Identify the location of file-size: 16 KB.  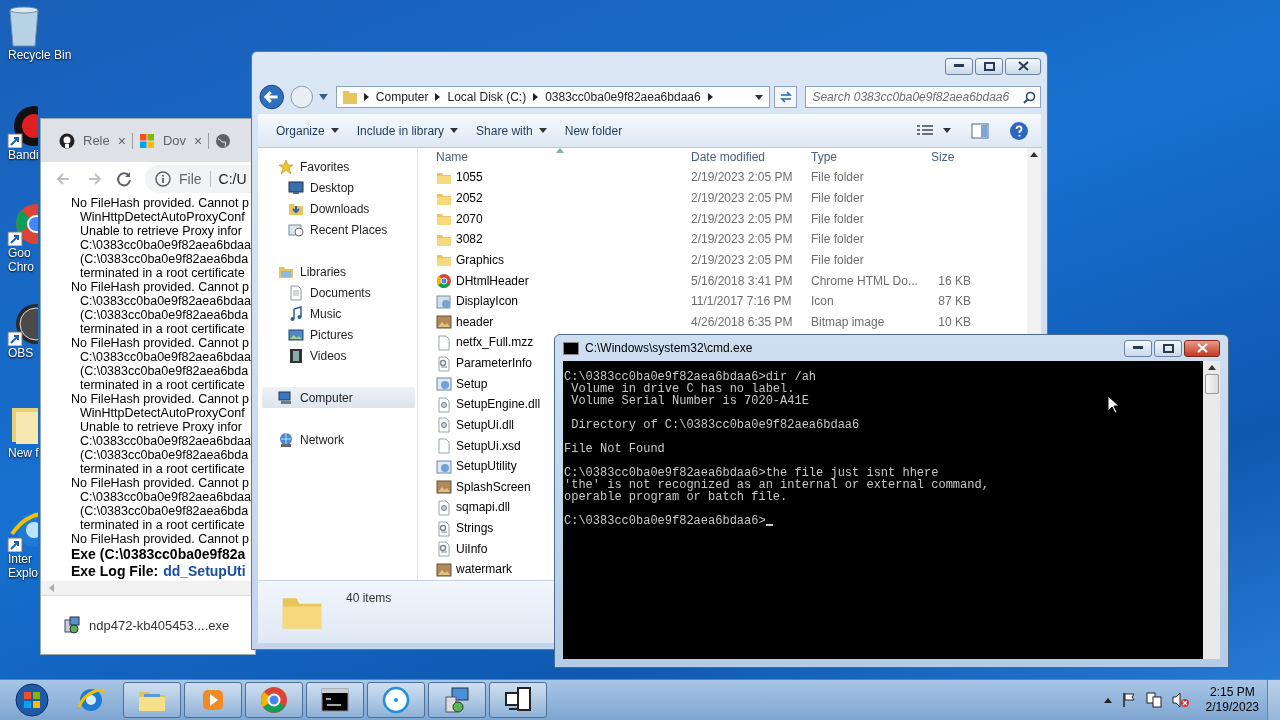
(954, 281).